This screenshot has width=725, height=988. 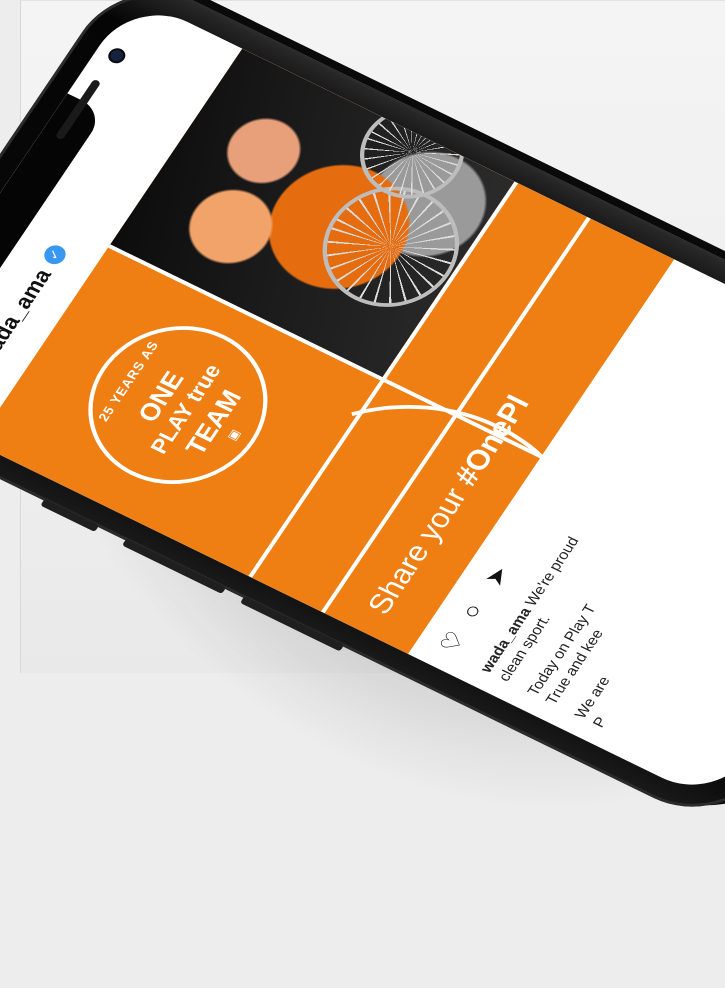 What do you see at coordinates (117, 56) in the screenshot?
I see `front-camera` at bounding box center [117, 56].